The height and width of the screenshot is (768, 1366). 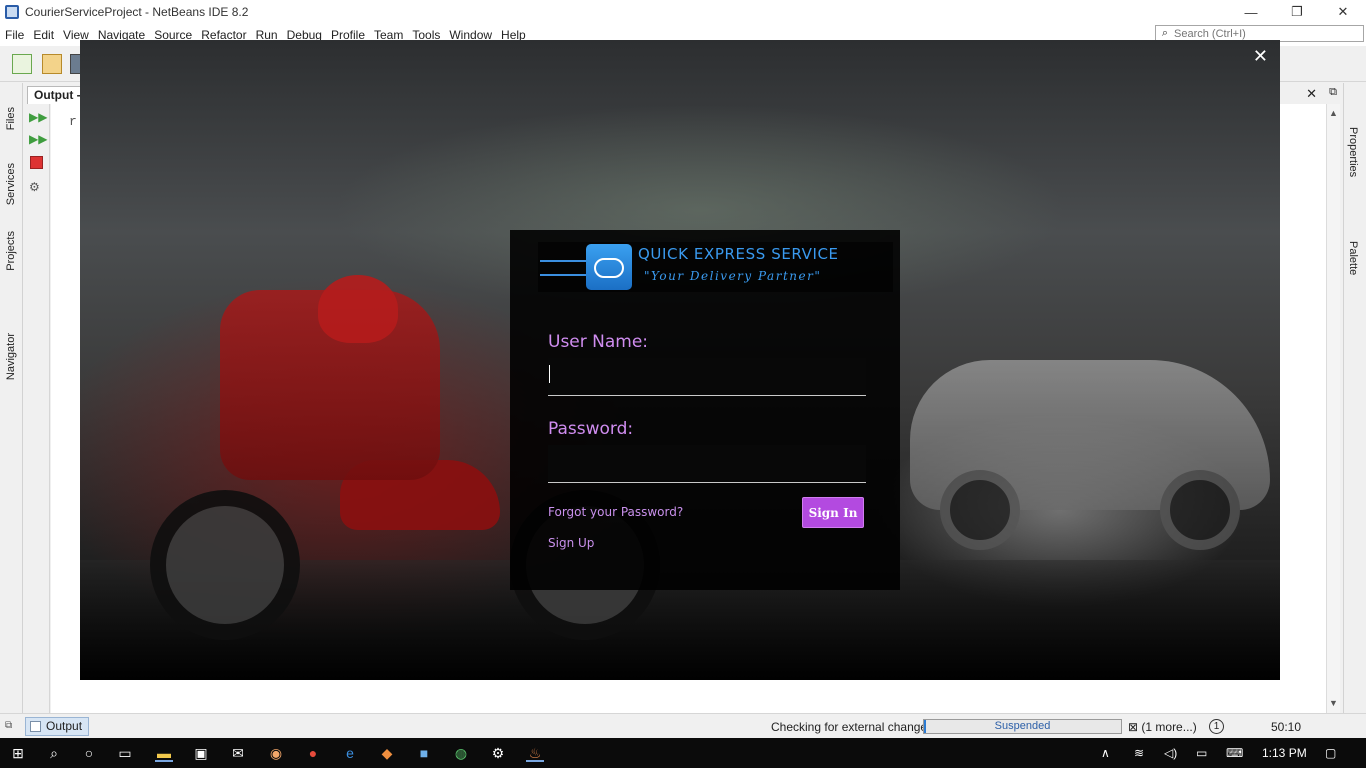 I want to click on menu-file: File, so click(x=16, y=35).